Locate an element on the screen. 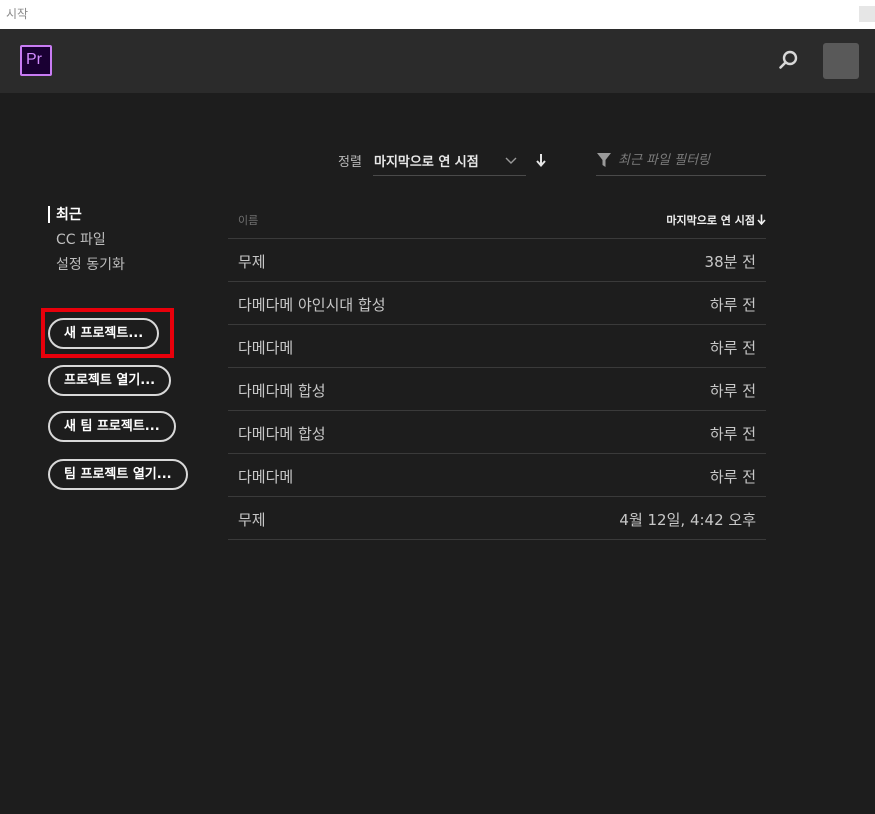 This screenshot has height=814, width=875. table-row: 무제 4월 12일, 4:42 오후 is located at coordinates (497, 518).